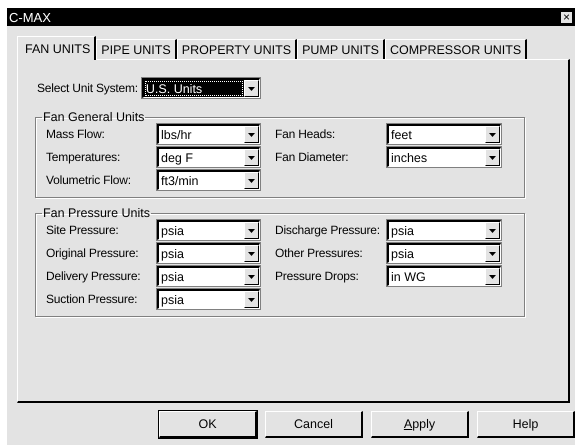  I want to click on tab: COMPRESSOR UNITS, so click(456, 49).